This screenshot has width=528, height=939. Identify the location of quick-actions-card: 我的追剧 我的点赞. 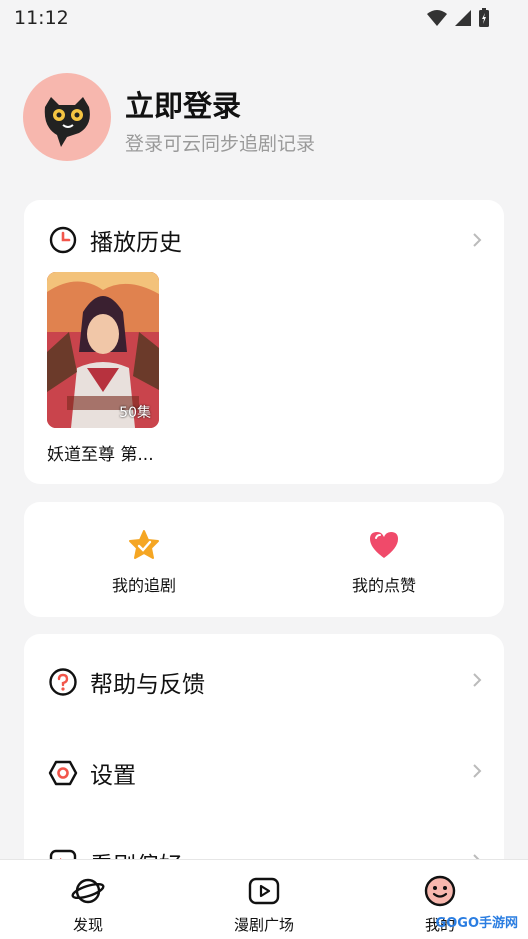
(264, 559).